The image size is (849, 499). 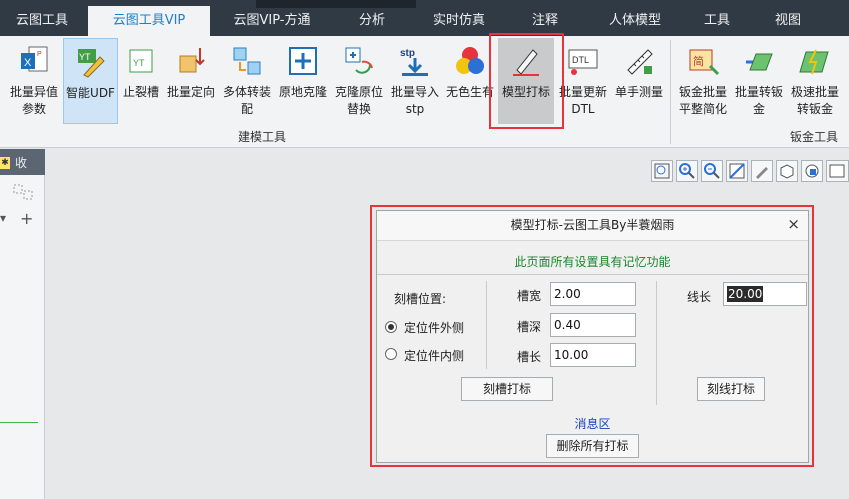 What do you see at coordinates (593, 325) in the screenshot?
I see `slot-depth-input: 0.40` at bounding box center [593, 325].